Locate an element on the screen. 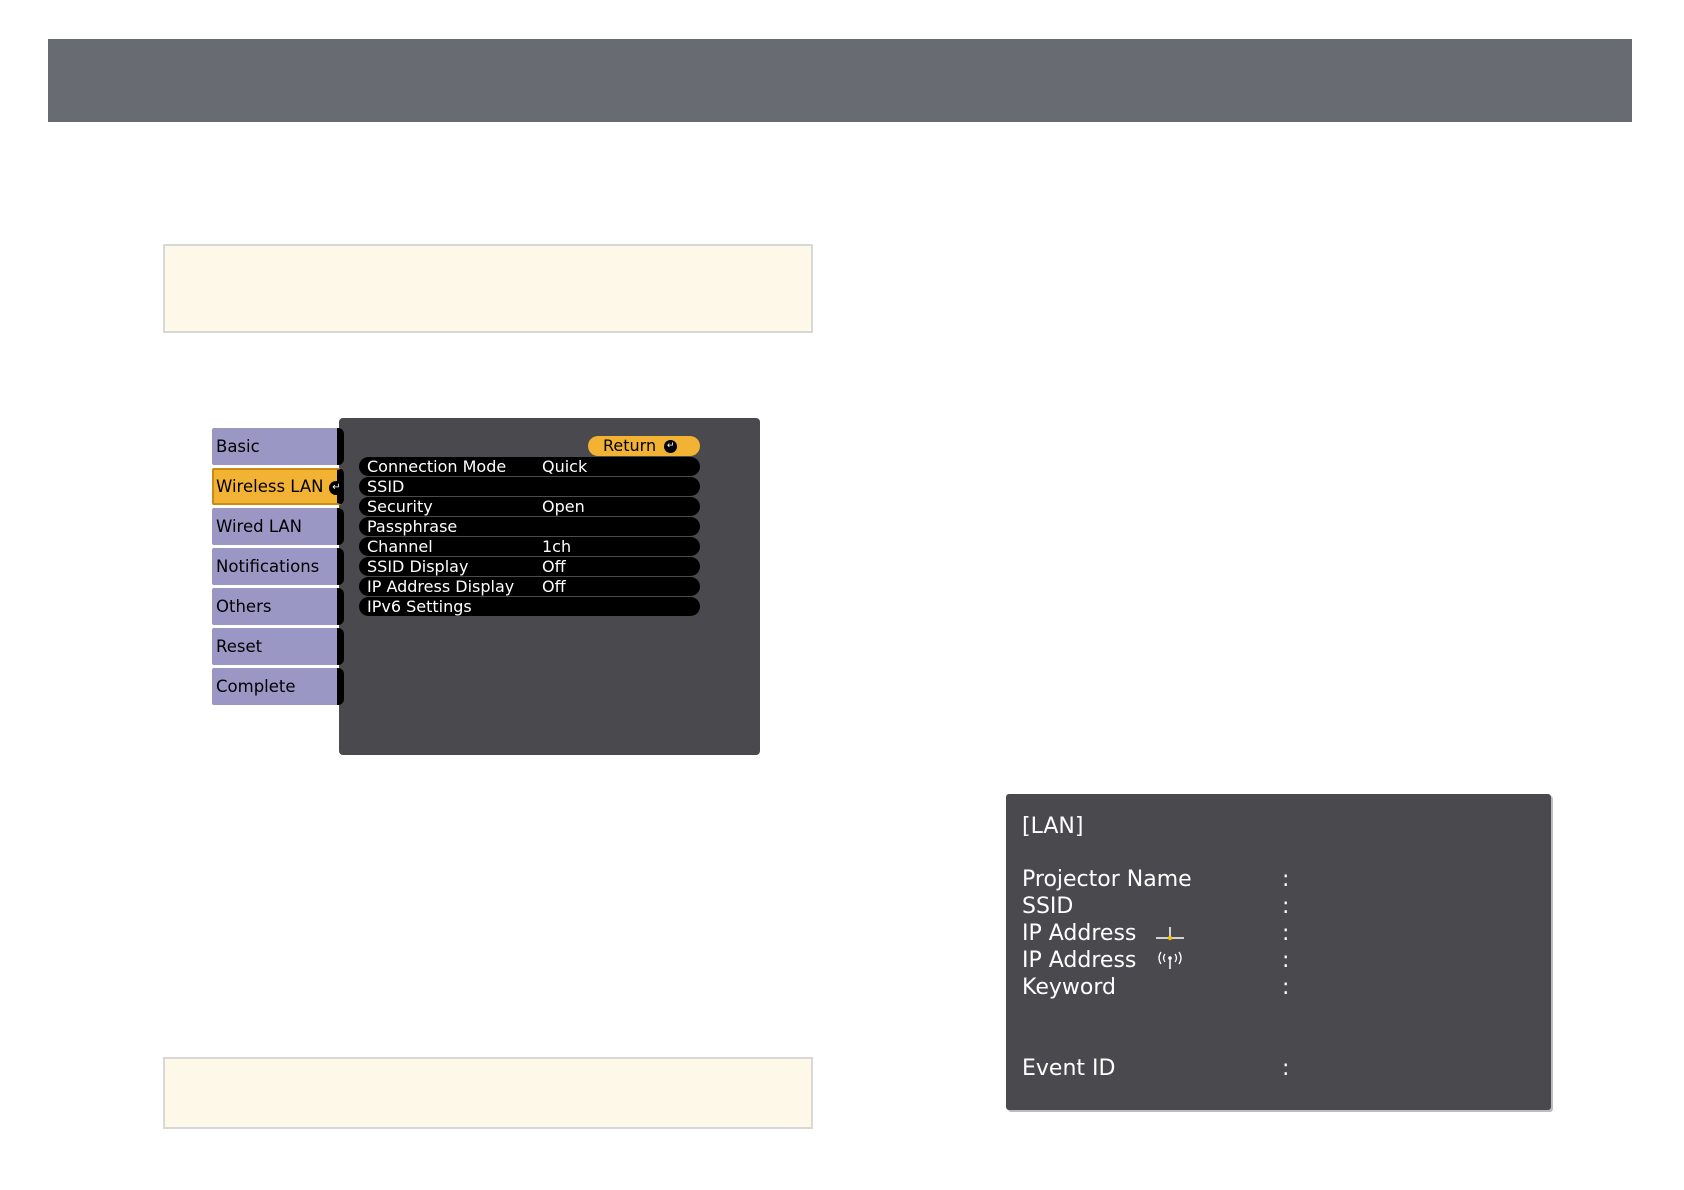  lan-row-projector-name: Projector Name : is located at coordinates (1282, 880).